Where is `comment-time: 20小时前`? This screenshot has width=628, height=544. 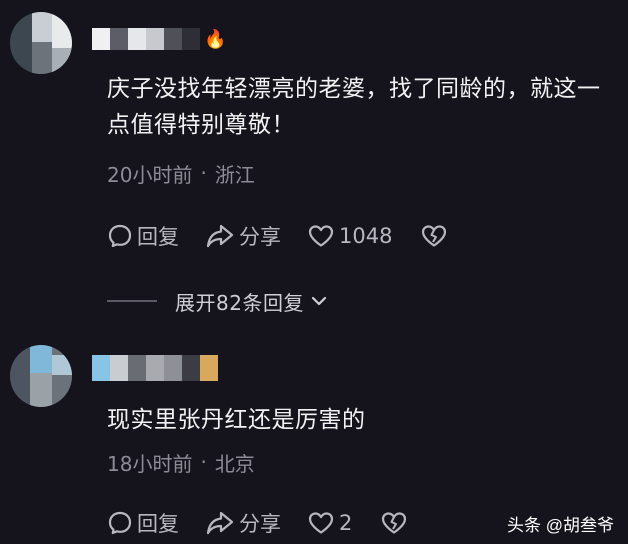
comment-time: 20小时前 is located at coordinates (150, 174).